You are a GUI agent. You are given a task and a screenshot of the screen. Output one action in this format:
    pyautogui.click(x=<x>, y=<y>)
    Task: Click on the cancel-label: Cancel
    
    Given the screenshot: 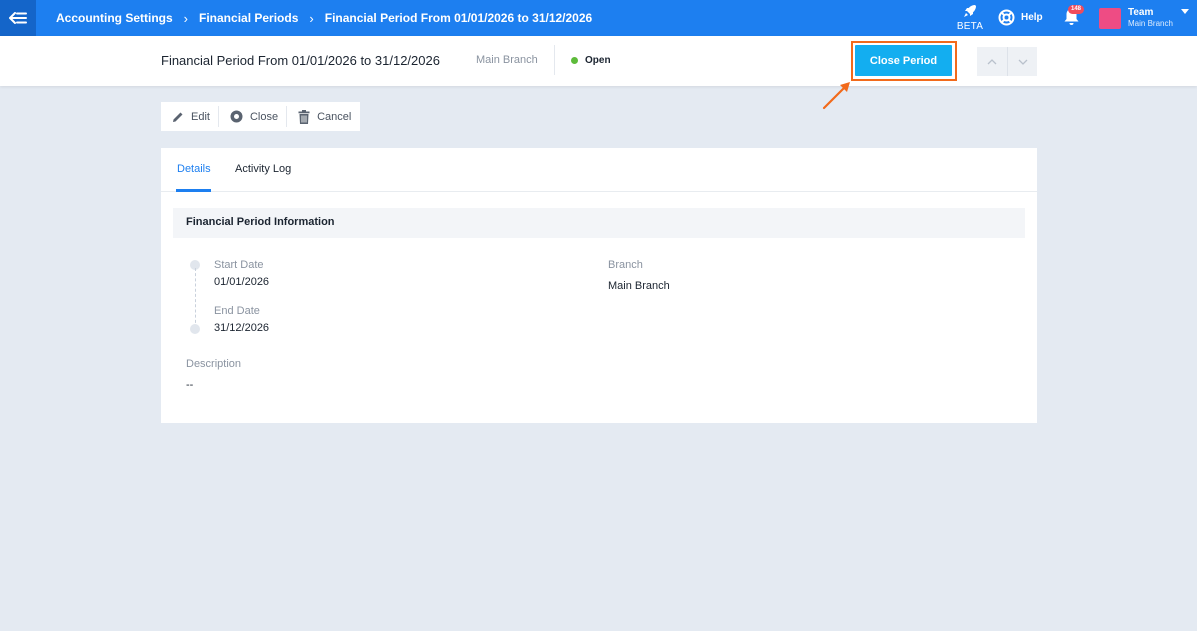 What is the action you would take?
    pyautogui.click(x=334, y=116)
    